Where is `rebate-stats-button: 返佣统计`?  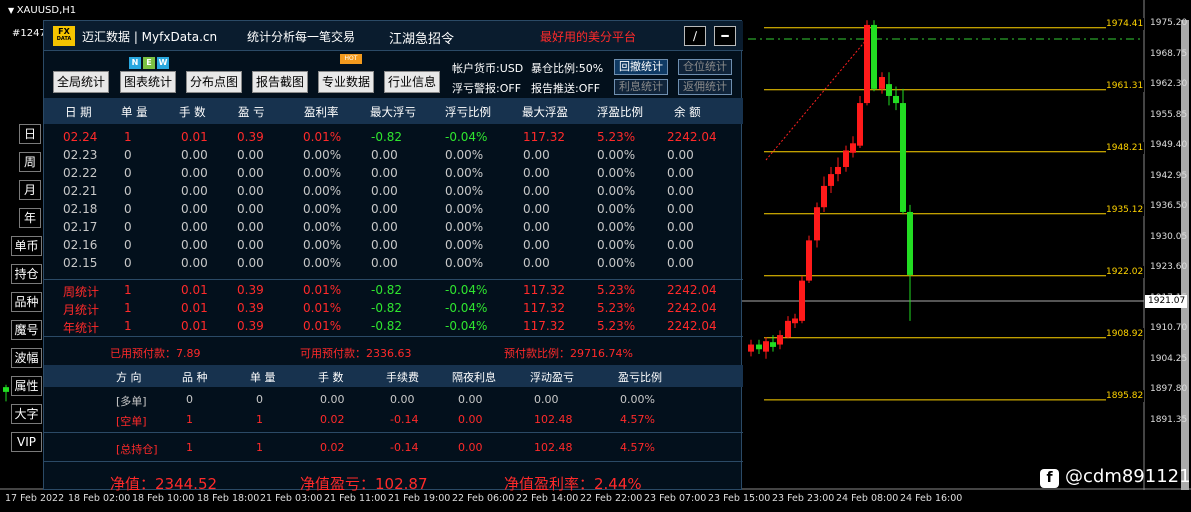
rebate-stats-button: 返佣统计 is located at coordinates (705, 87).